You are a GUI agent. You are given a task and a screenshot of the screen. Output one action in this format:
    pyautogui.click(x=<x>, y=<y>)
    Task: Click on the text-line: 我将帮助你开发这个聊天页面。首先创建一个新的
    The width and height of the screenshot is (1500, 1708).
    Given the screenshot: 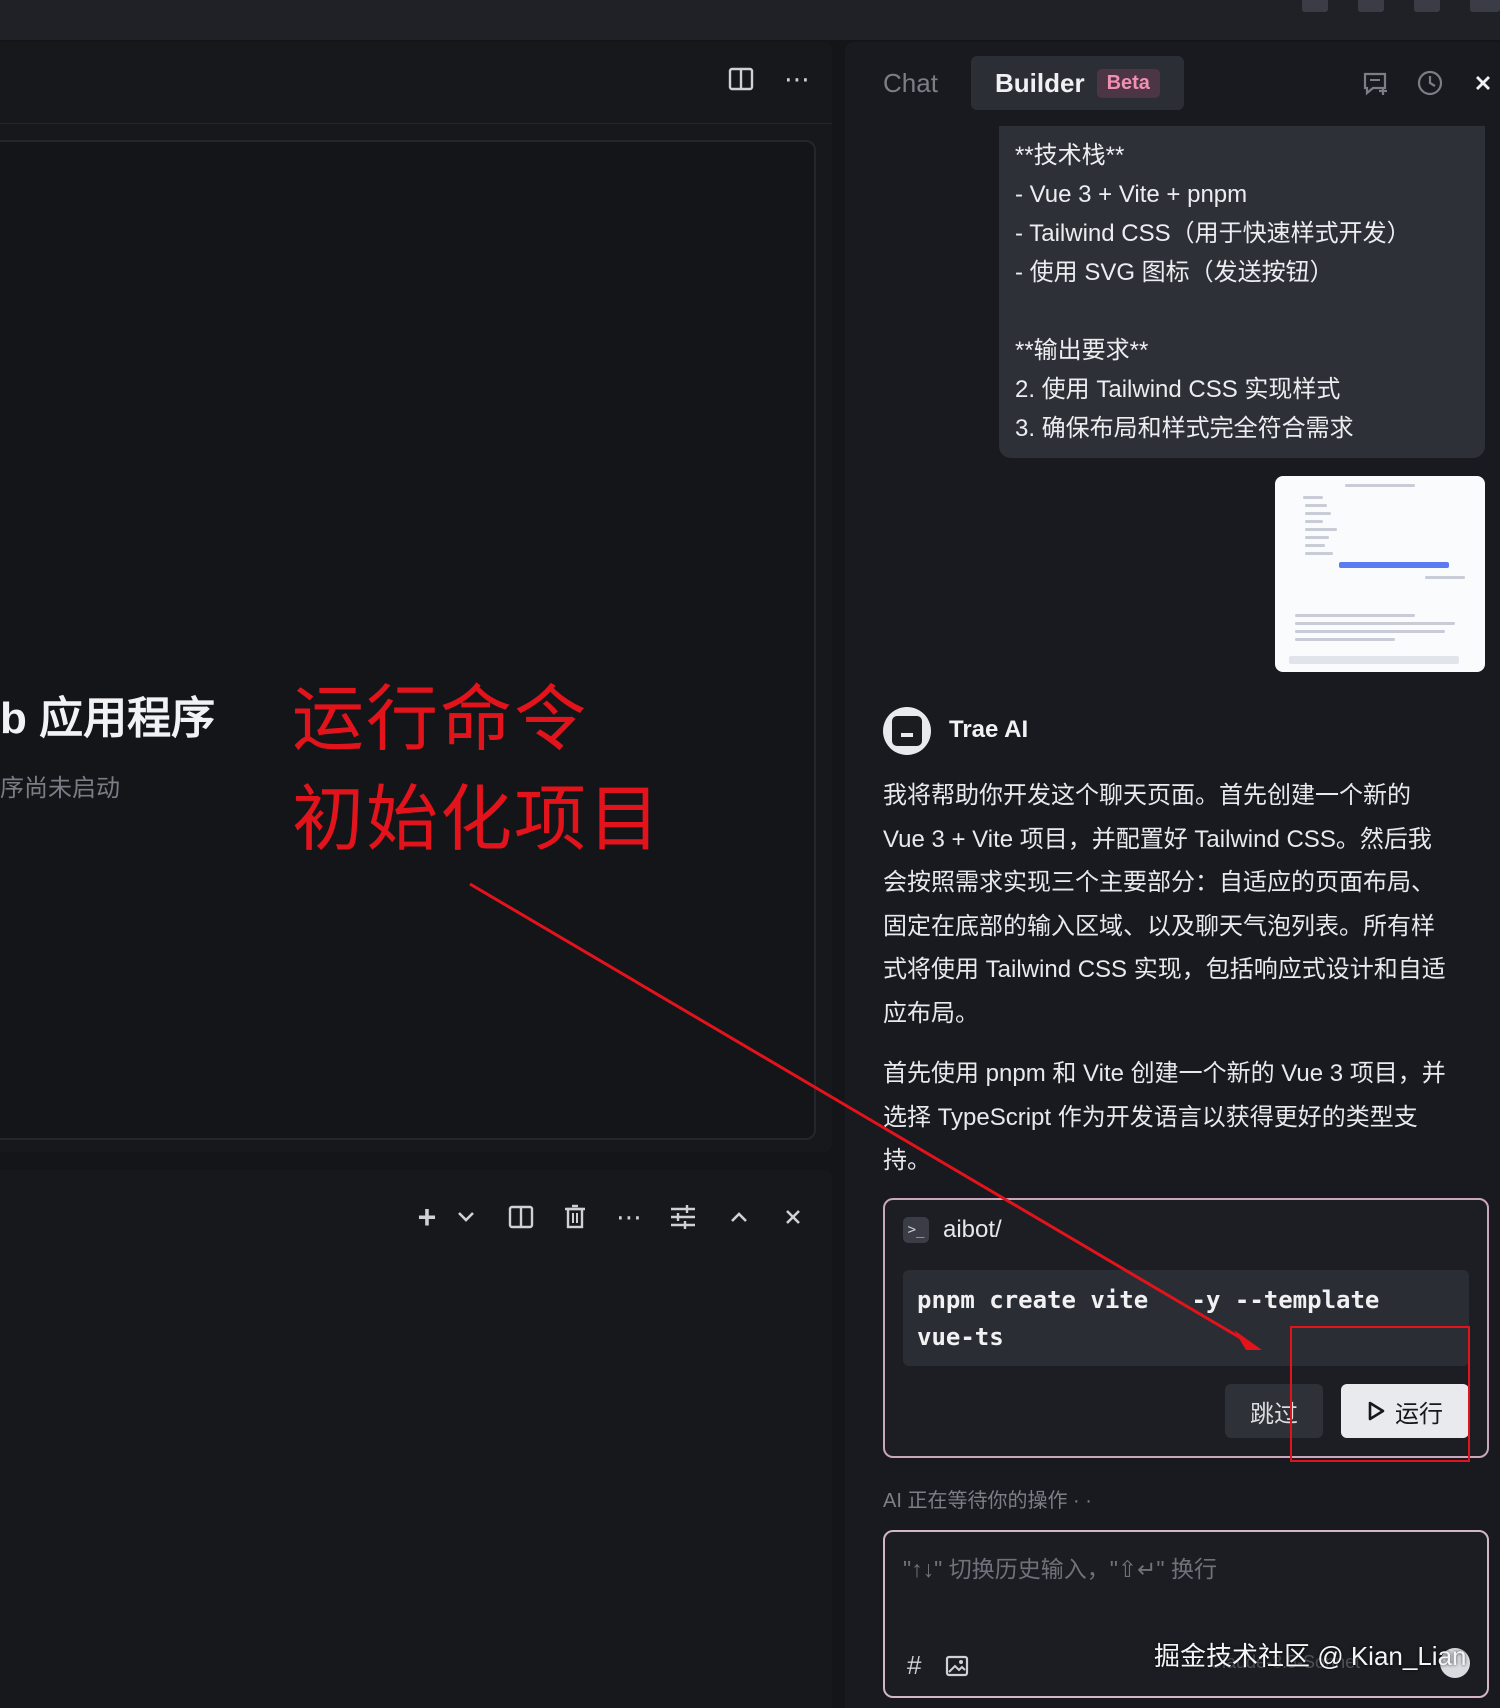 What is the action you would take?
    pyautogui.click(x=1147, y=795)
    